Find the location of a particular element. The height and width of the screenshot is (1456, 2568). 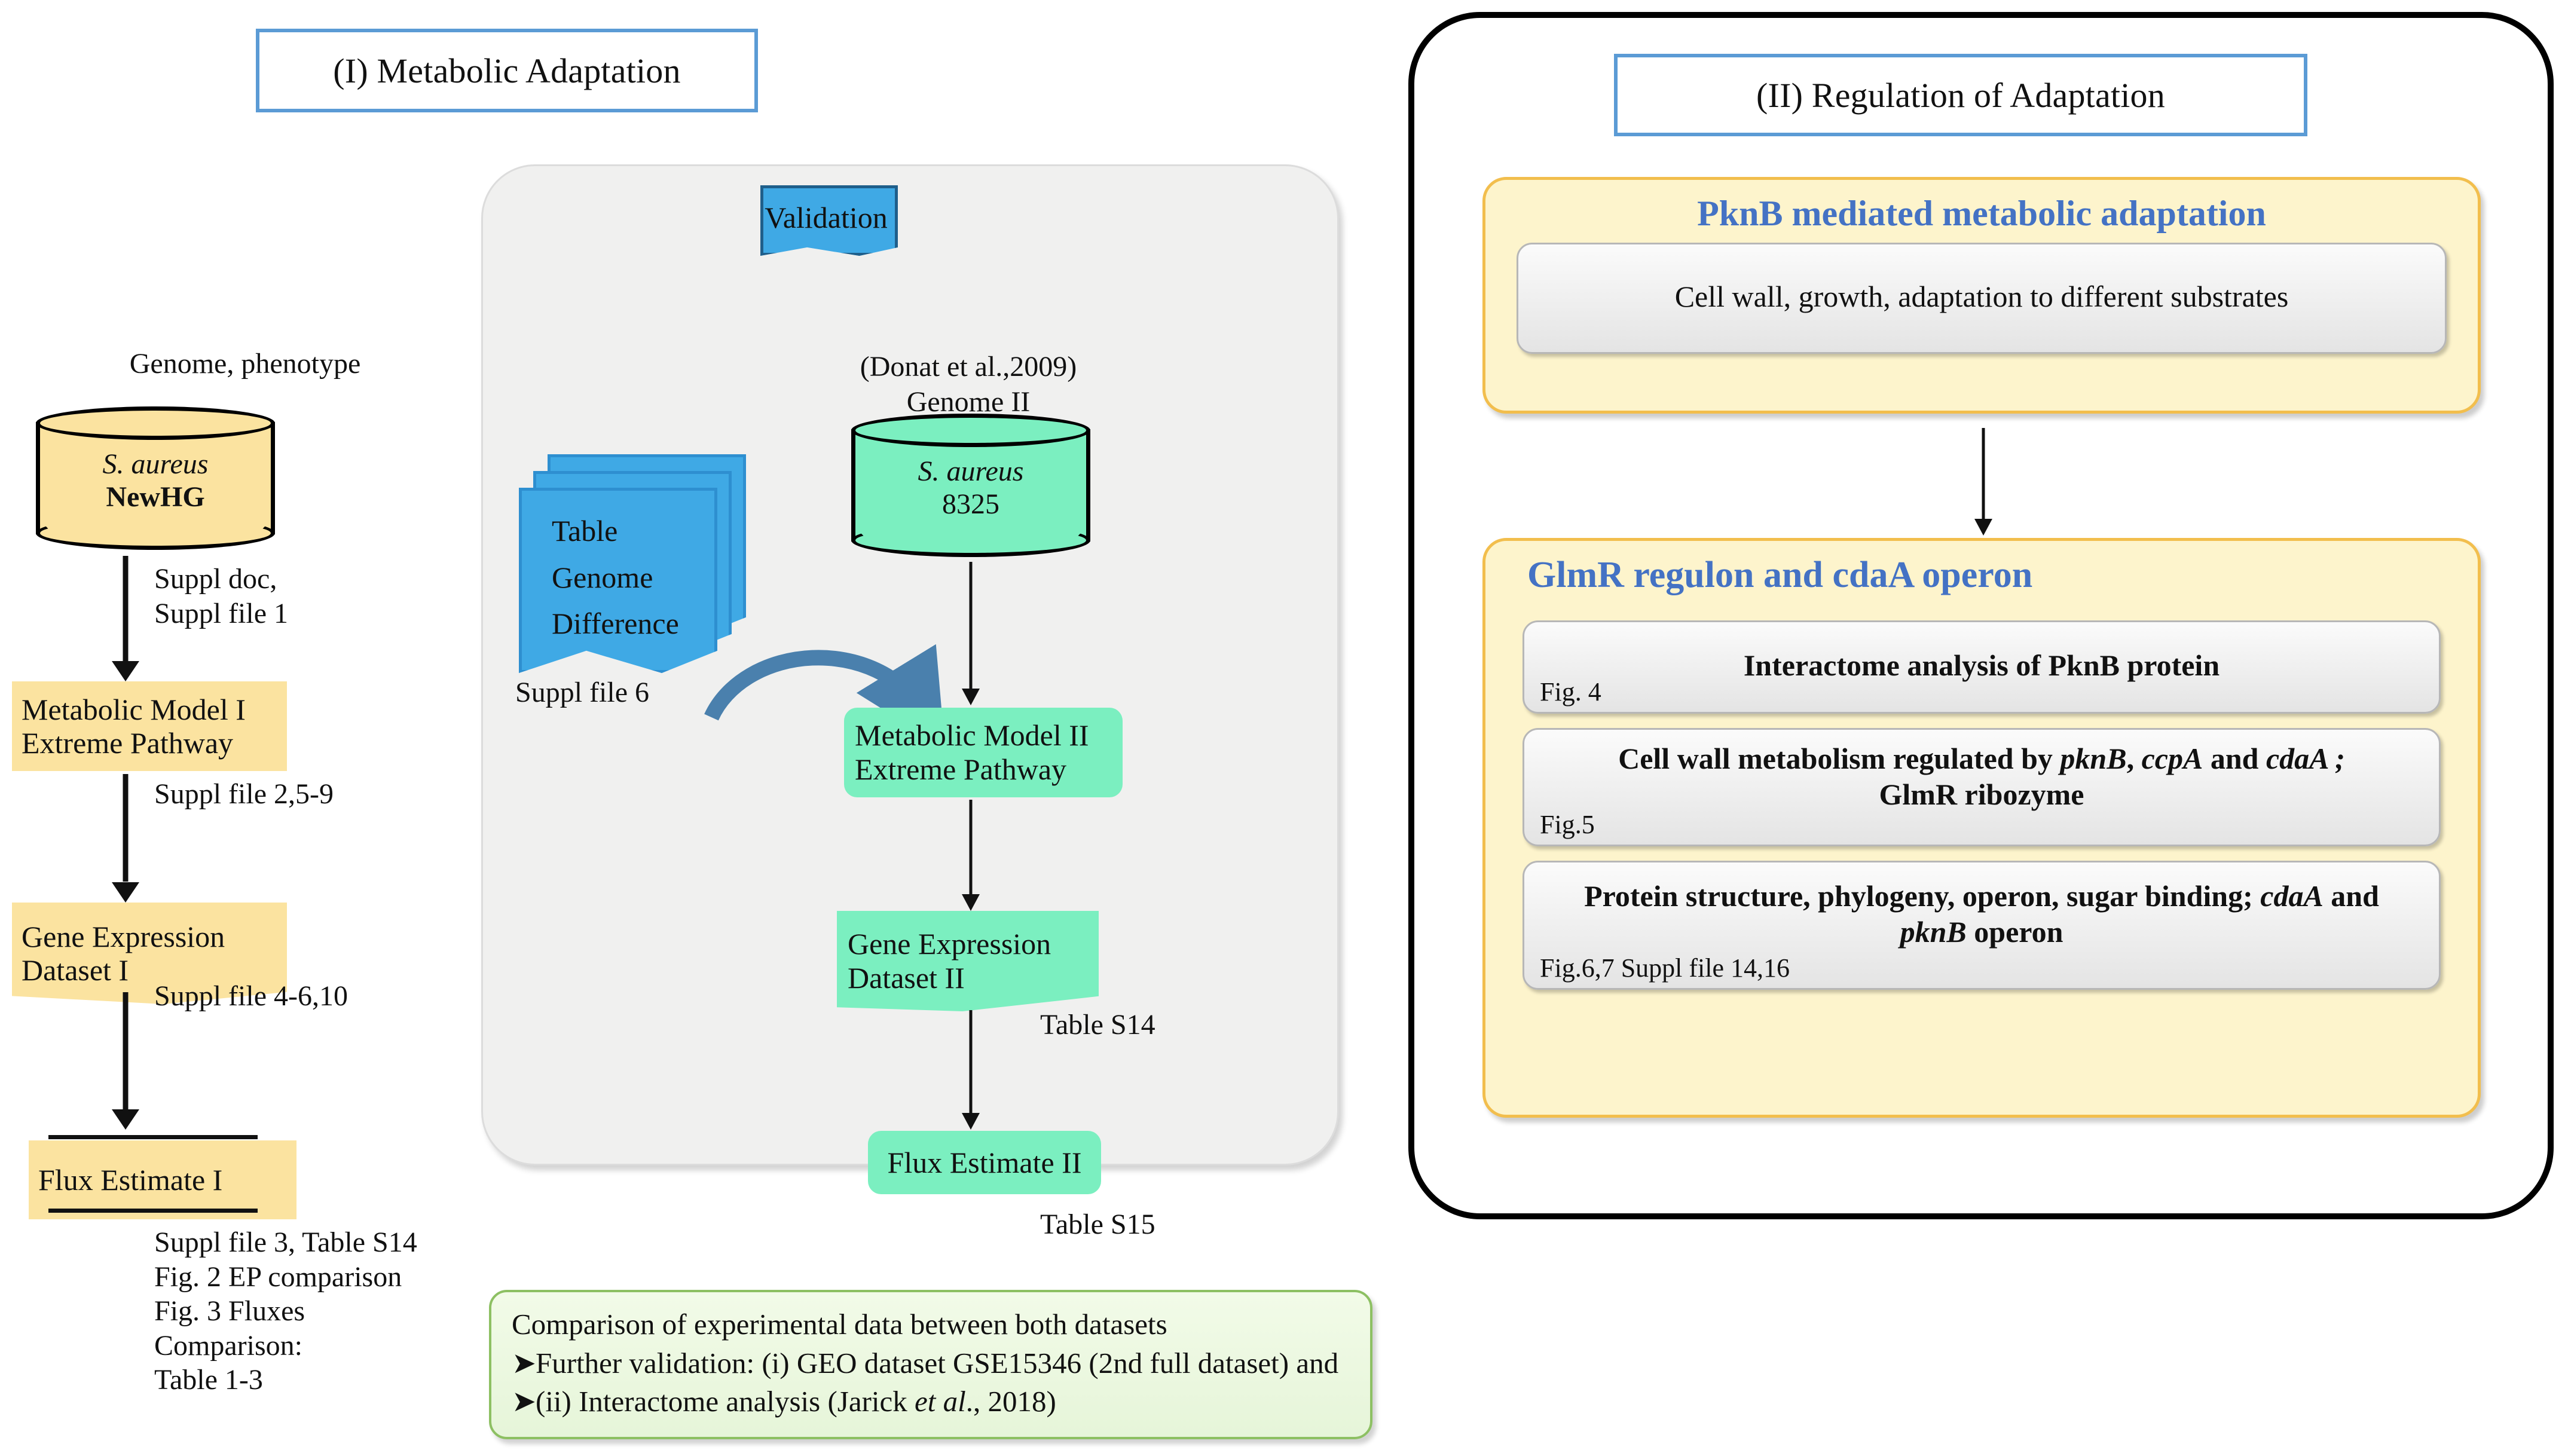

box-flux-estimate-2: Flux Estimate II is located at coordinates (984, 1162).